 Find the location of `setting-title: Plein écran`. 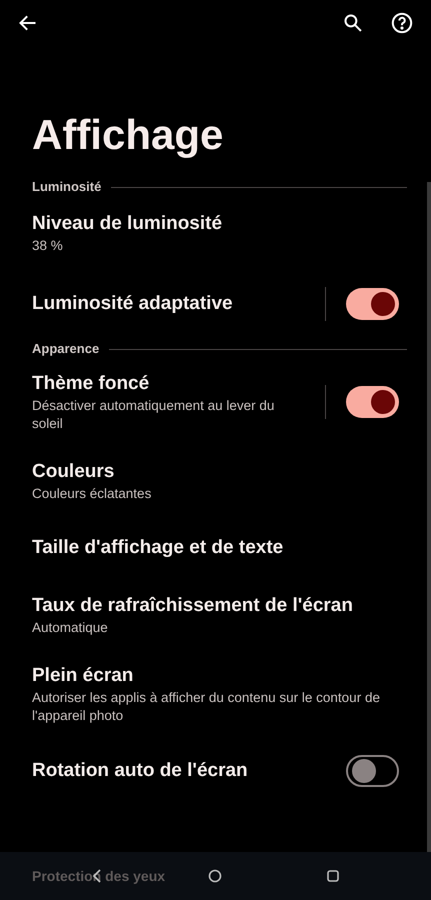

setting-title: Plein écran is located at coordinates (215, 676).